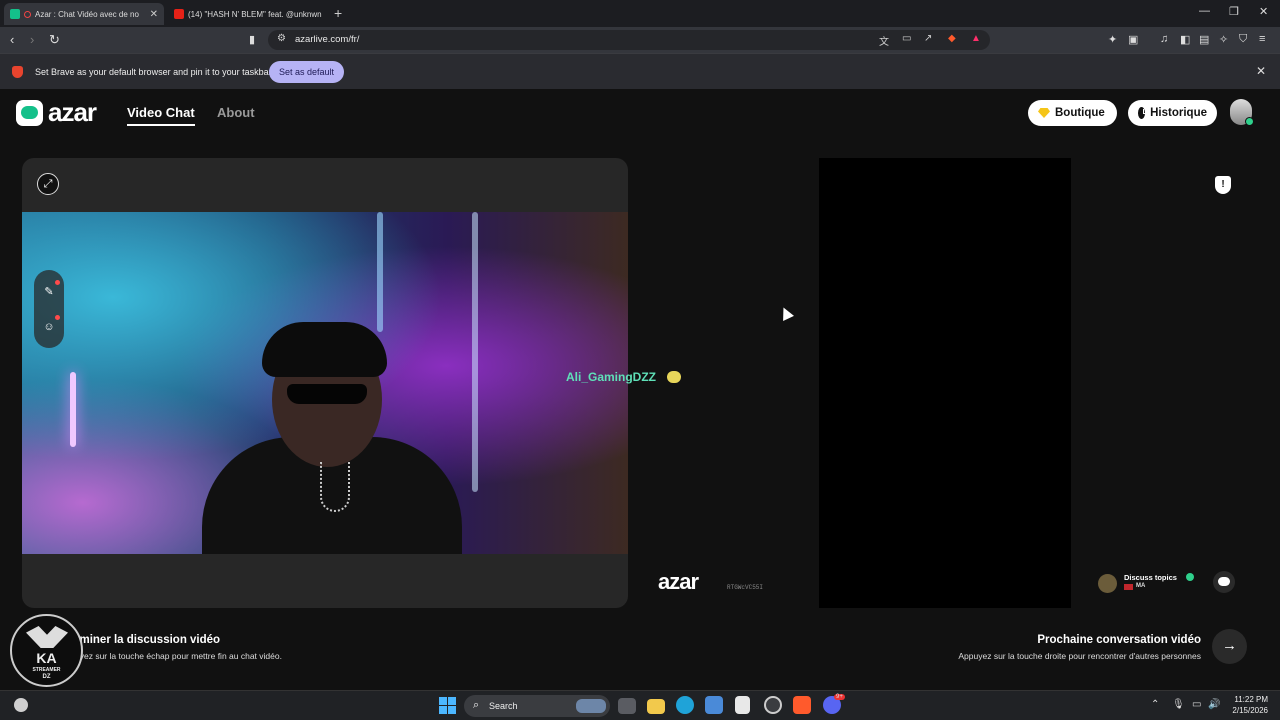  Describe the element at coordinates (1204, 11) in the screenshot. I see `minimize-button: —` at that location.